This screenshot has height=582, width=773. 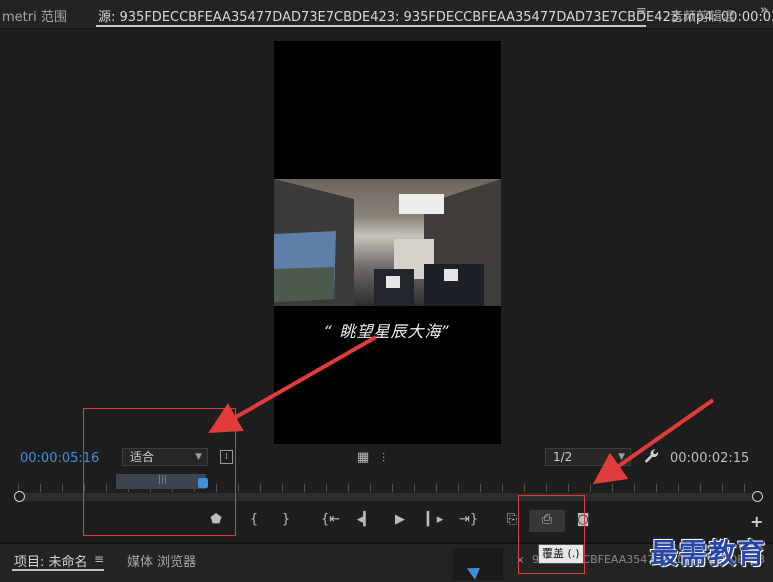 I want to click on annotation-arrow-left, so click(x=292, y=384).